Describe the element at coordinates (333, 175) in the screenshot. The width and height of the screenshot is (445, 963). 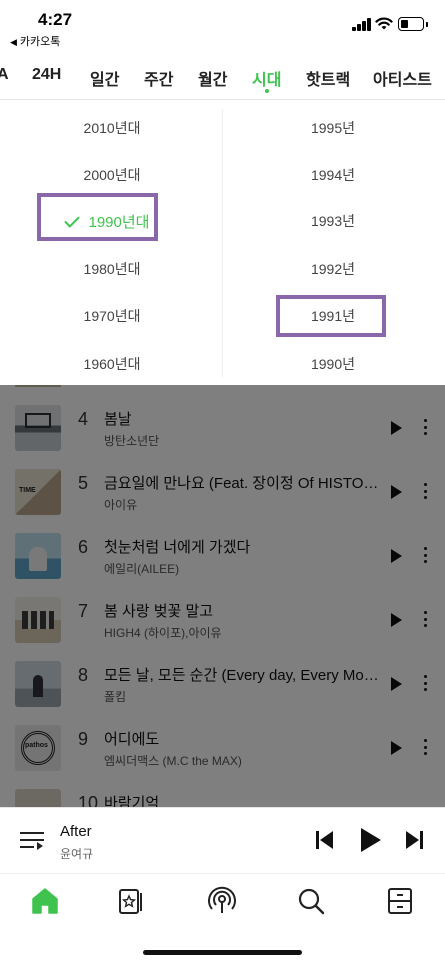
I see `year-option: 1994년` at that location.